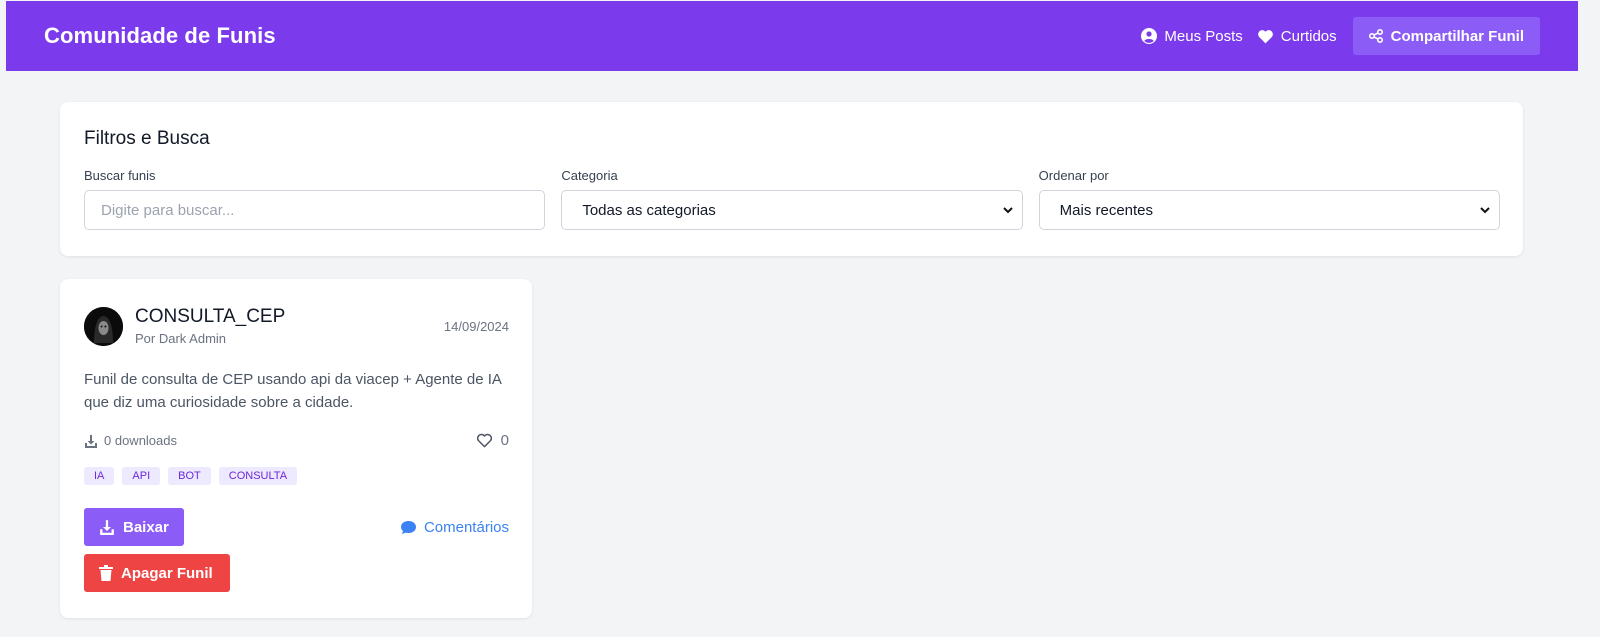 This screenshot has width=1600, height=637. Describe the element at coordinates (1308, 36) in the screenshot. I see `liked-label: Curtidos` at that location.